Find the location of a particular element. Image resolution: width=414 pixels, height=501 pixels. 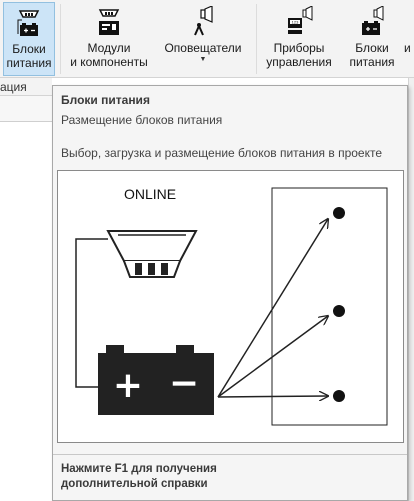

group-label: ация is located at coordinates (13, 87).